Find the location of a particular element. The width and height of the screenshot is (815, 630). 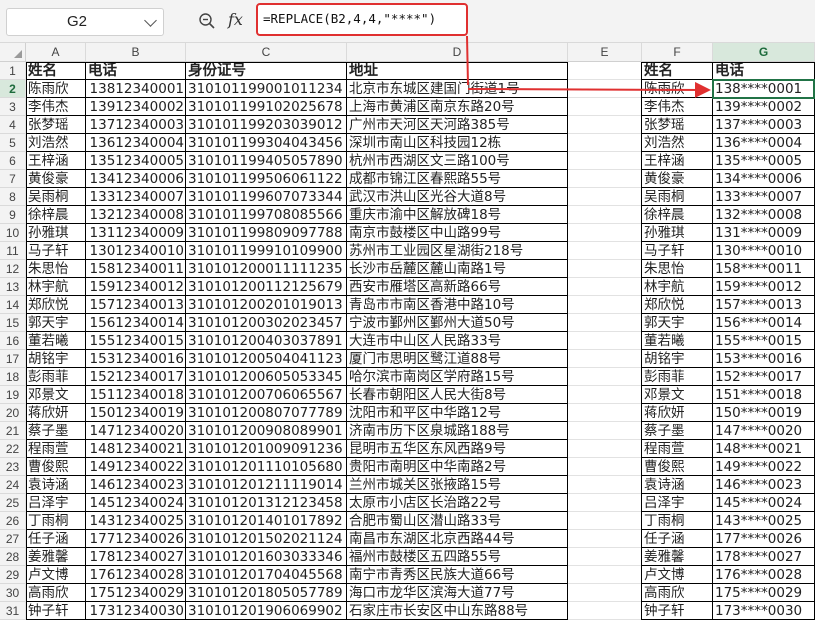

address-cell: 广州市天河区天河路385号 is located at coordinates (457, 125).